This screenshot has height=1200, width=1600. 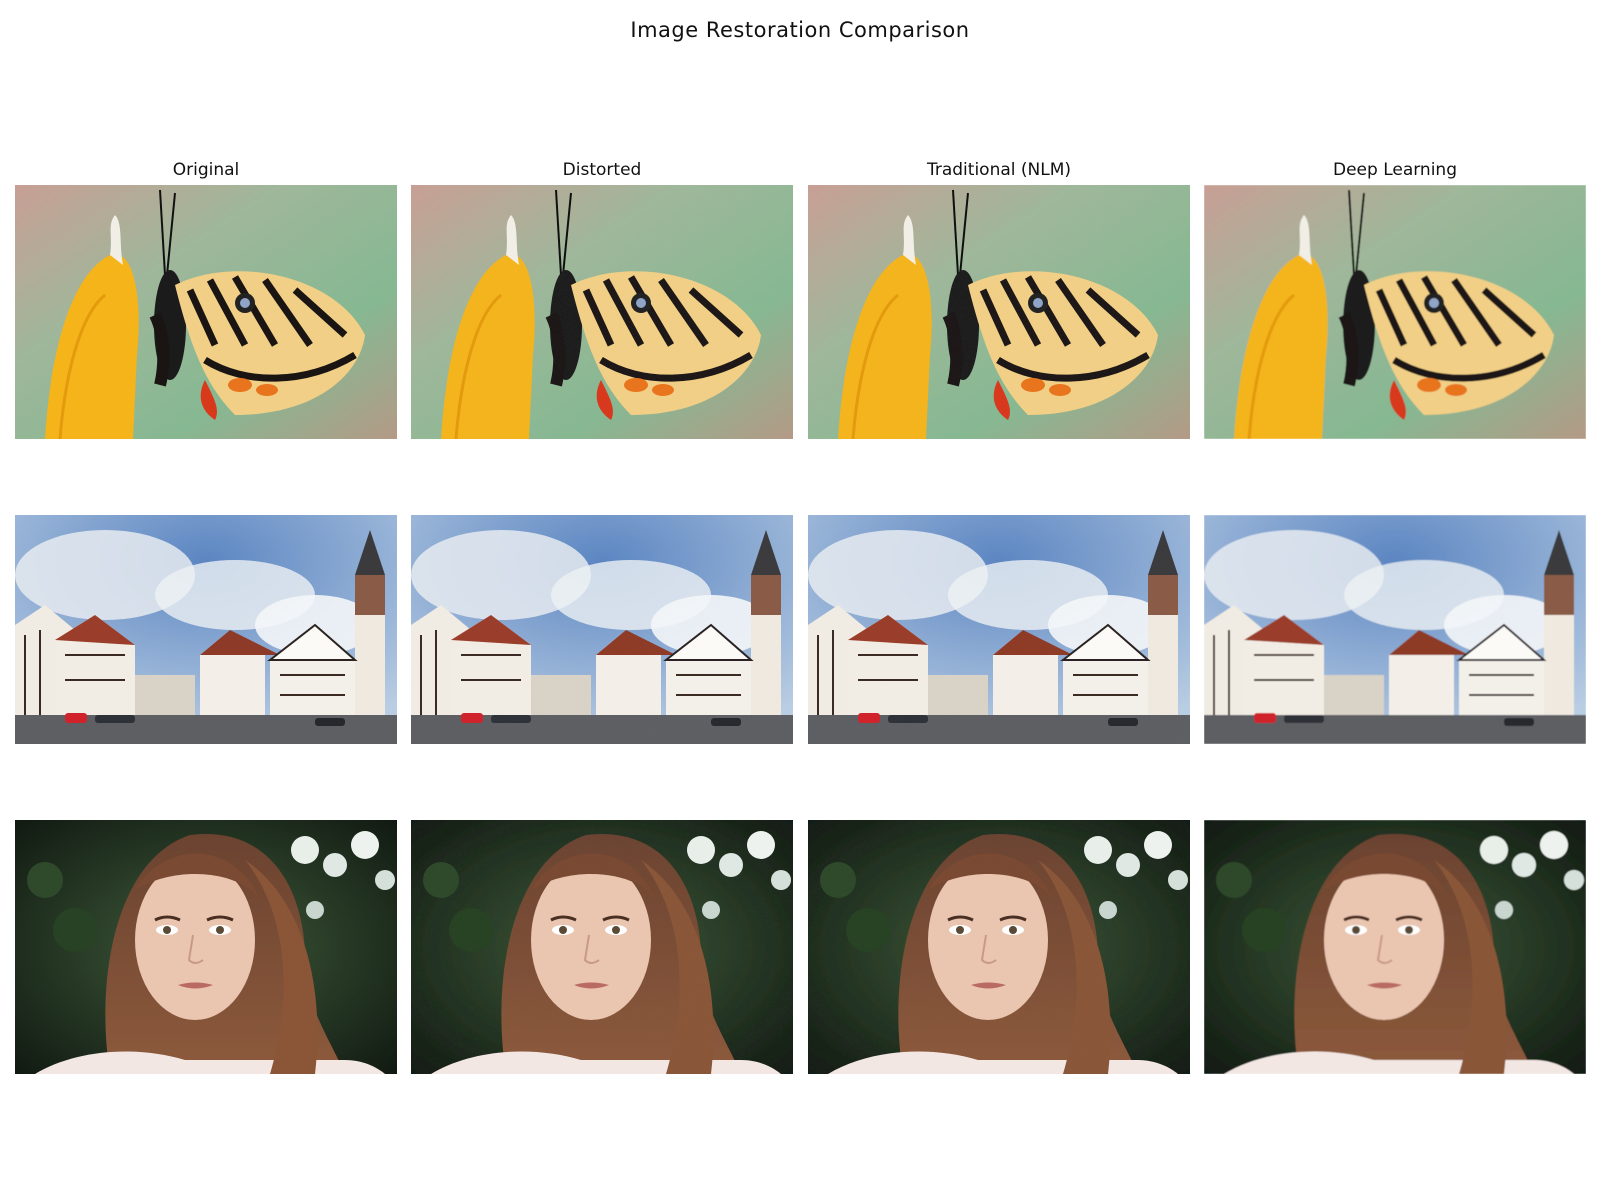 I want to click on butterfly-distorted-image, so click(x=602, y=312).